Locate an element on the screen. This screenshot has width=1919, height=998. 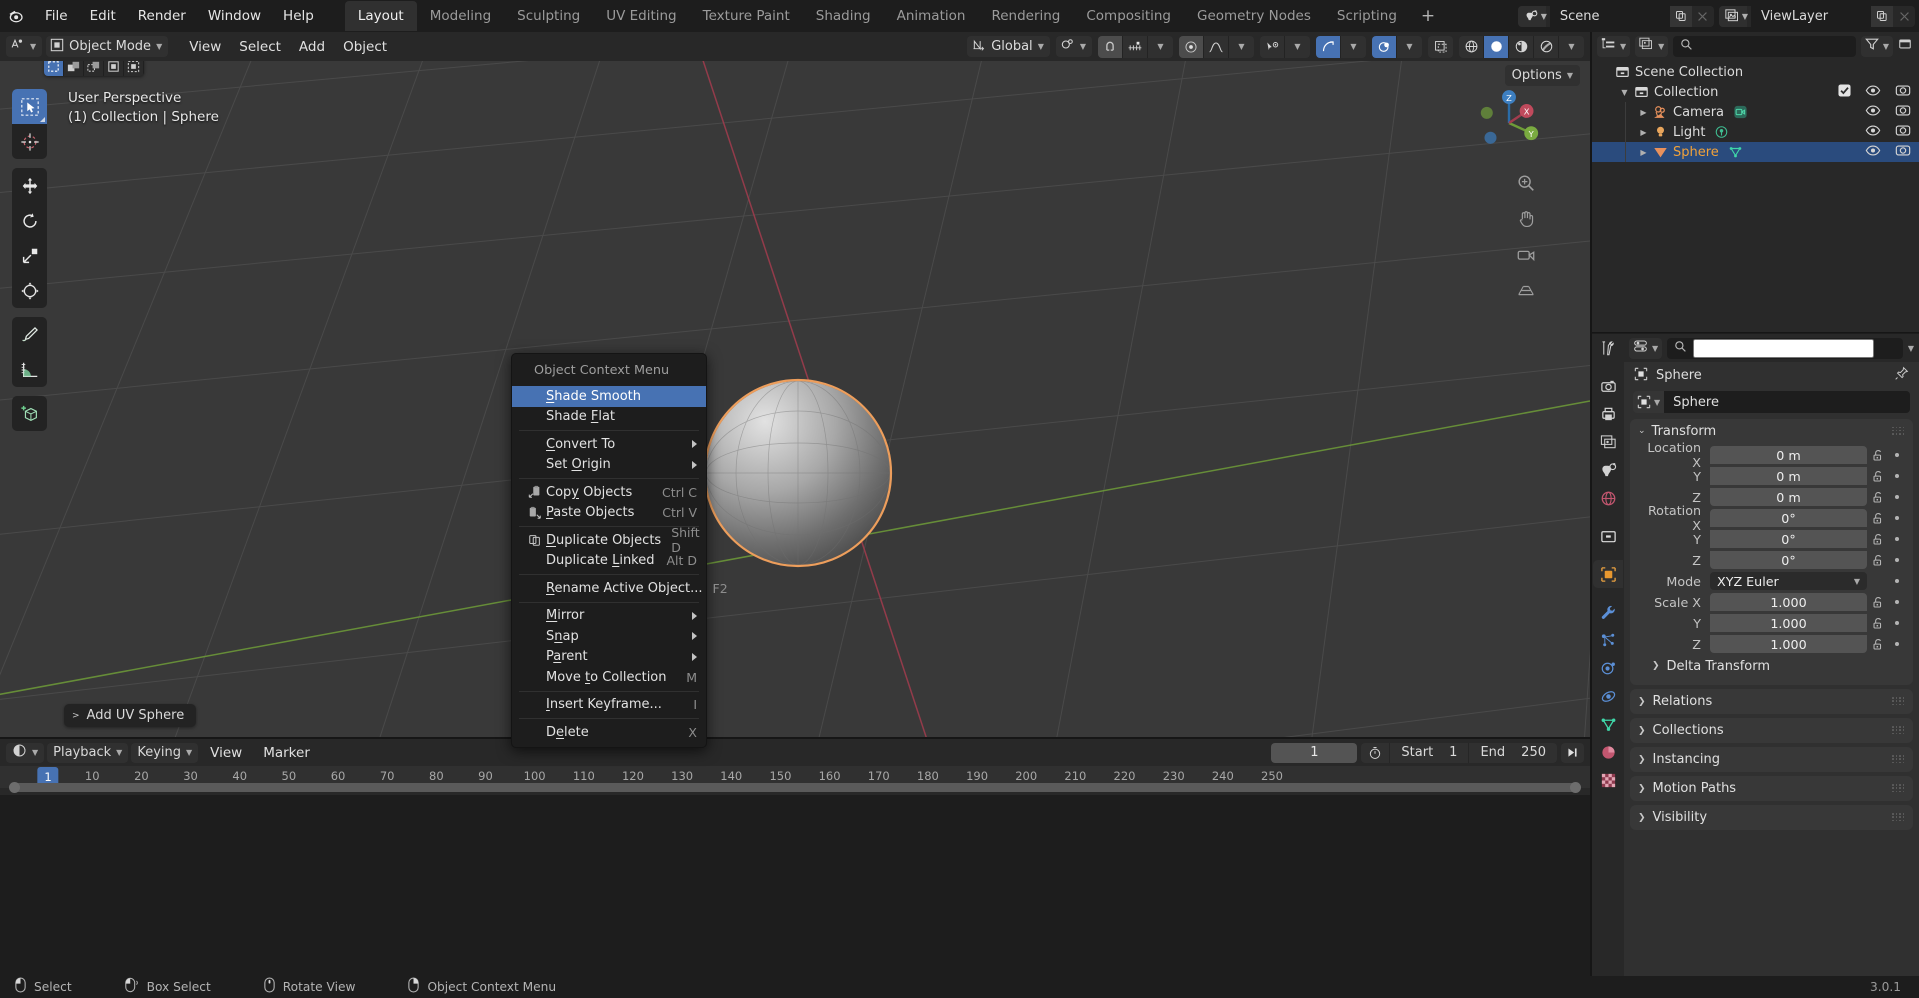
transform-orientation-selector: Global ▼ is located at coordinates (1008, 46).